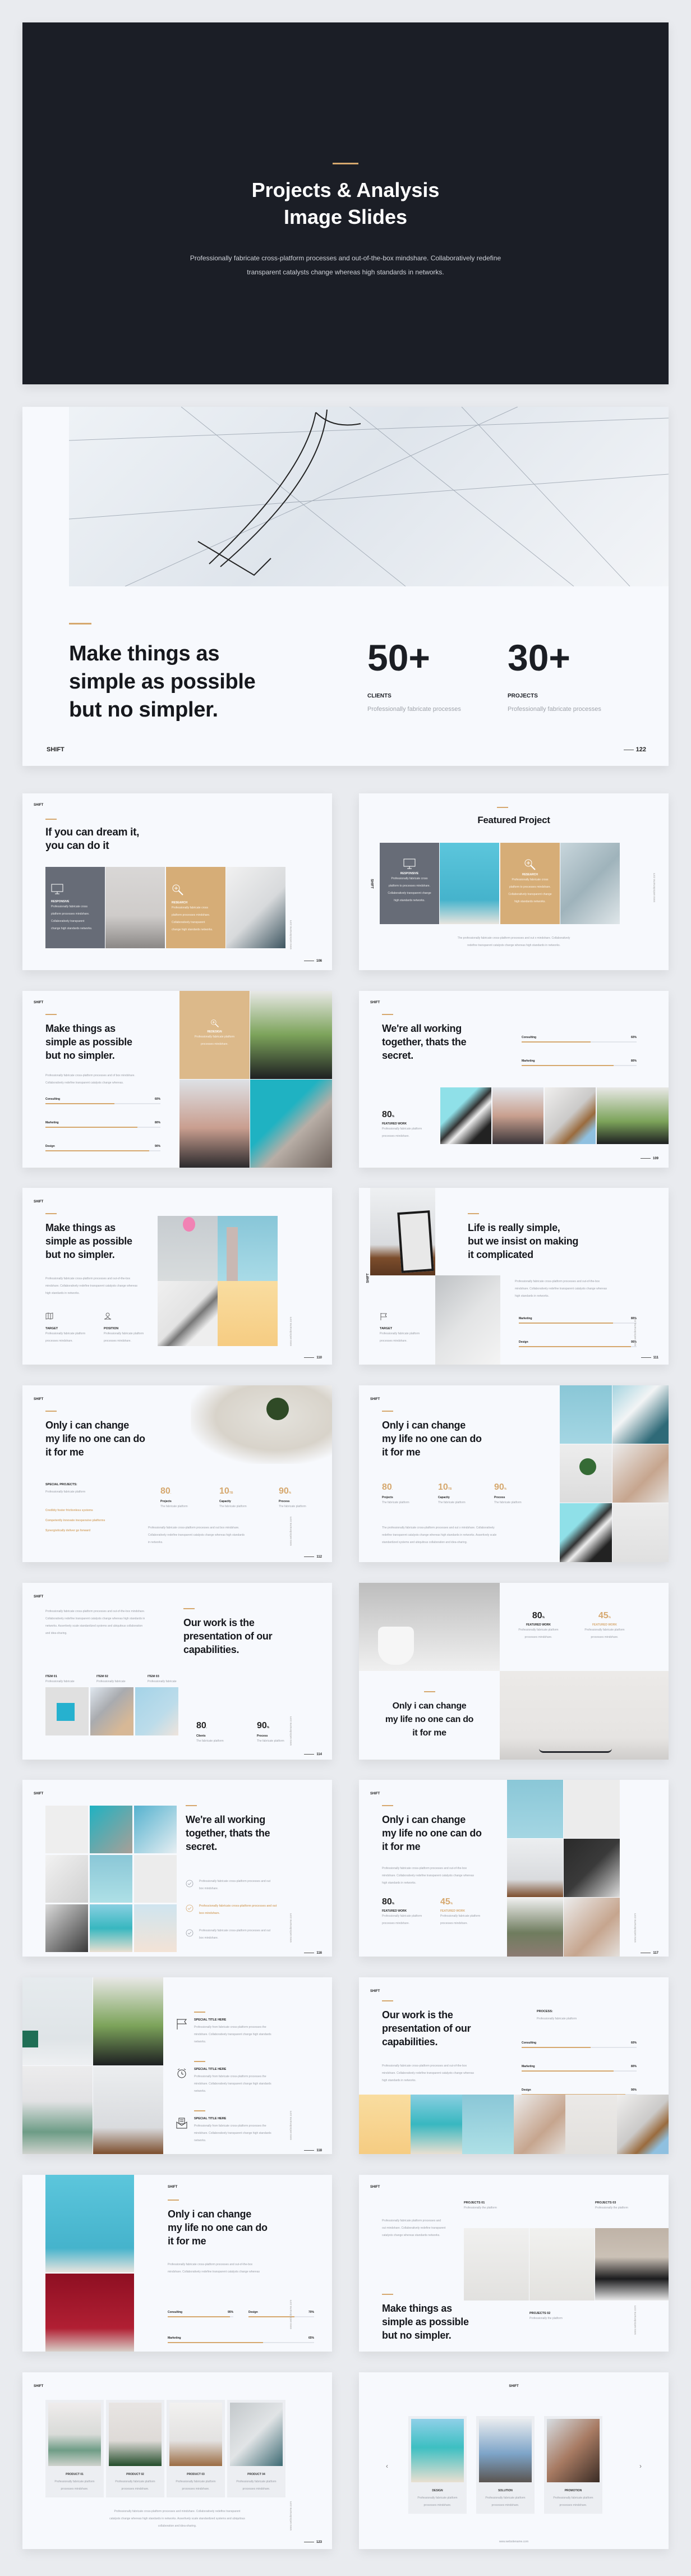  I want to click on project-01: PROJECTS 01 Professionally the platform, so click(480, 2206).